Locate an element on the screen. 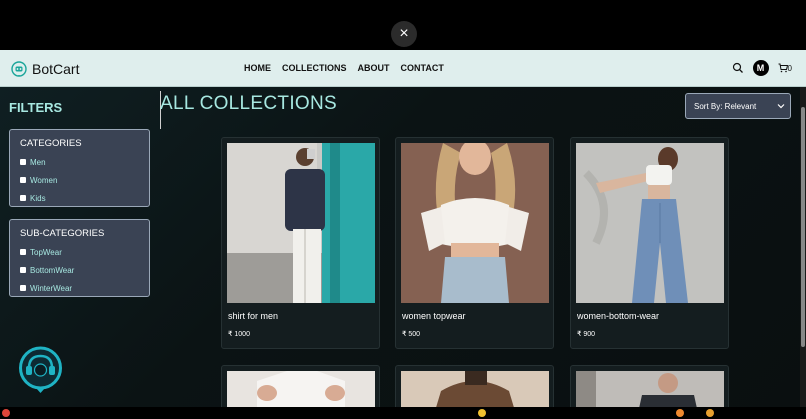 Image resolution: width=806 pixels, height=419 pixels. robot-icon is located at coordinates (19, 69).